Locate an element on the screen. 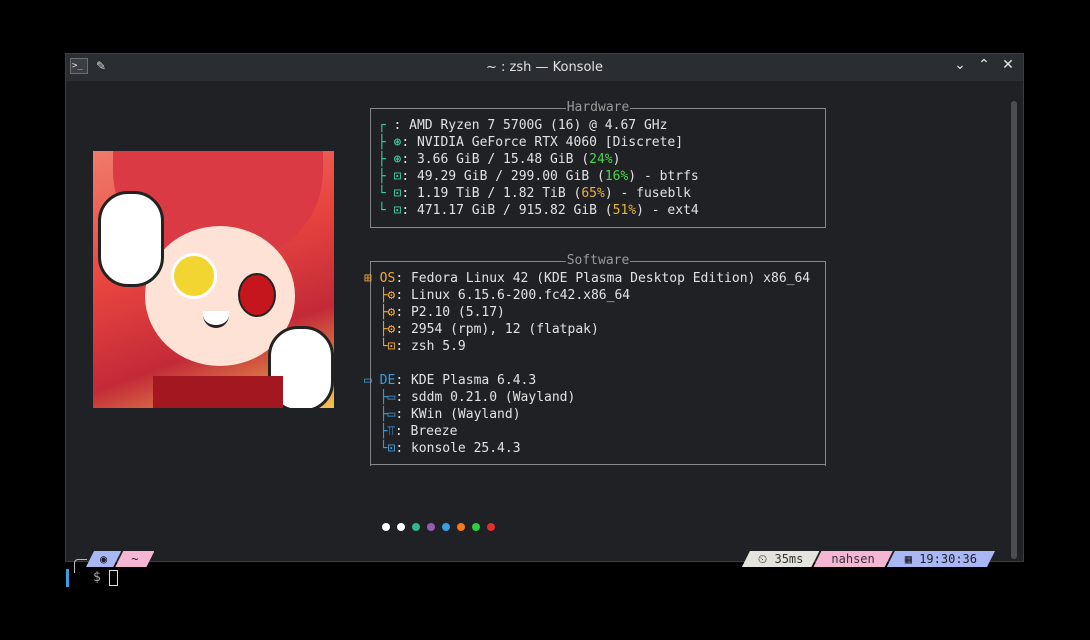  software-line: ├⚙: P2.10 (5.17) is located at coordinates (442, 312).